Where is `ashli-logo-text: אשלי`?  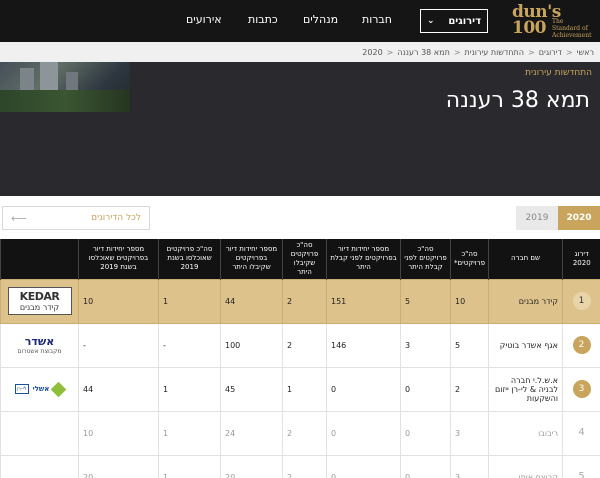 ashli-logo-text: אשלי is located at coordinates (41, 389).